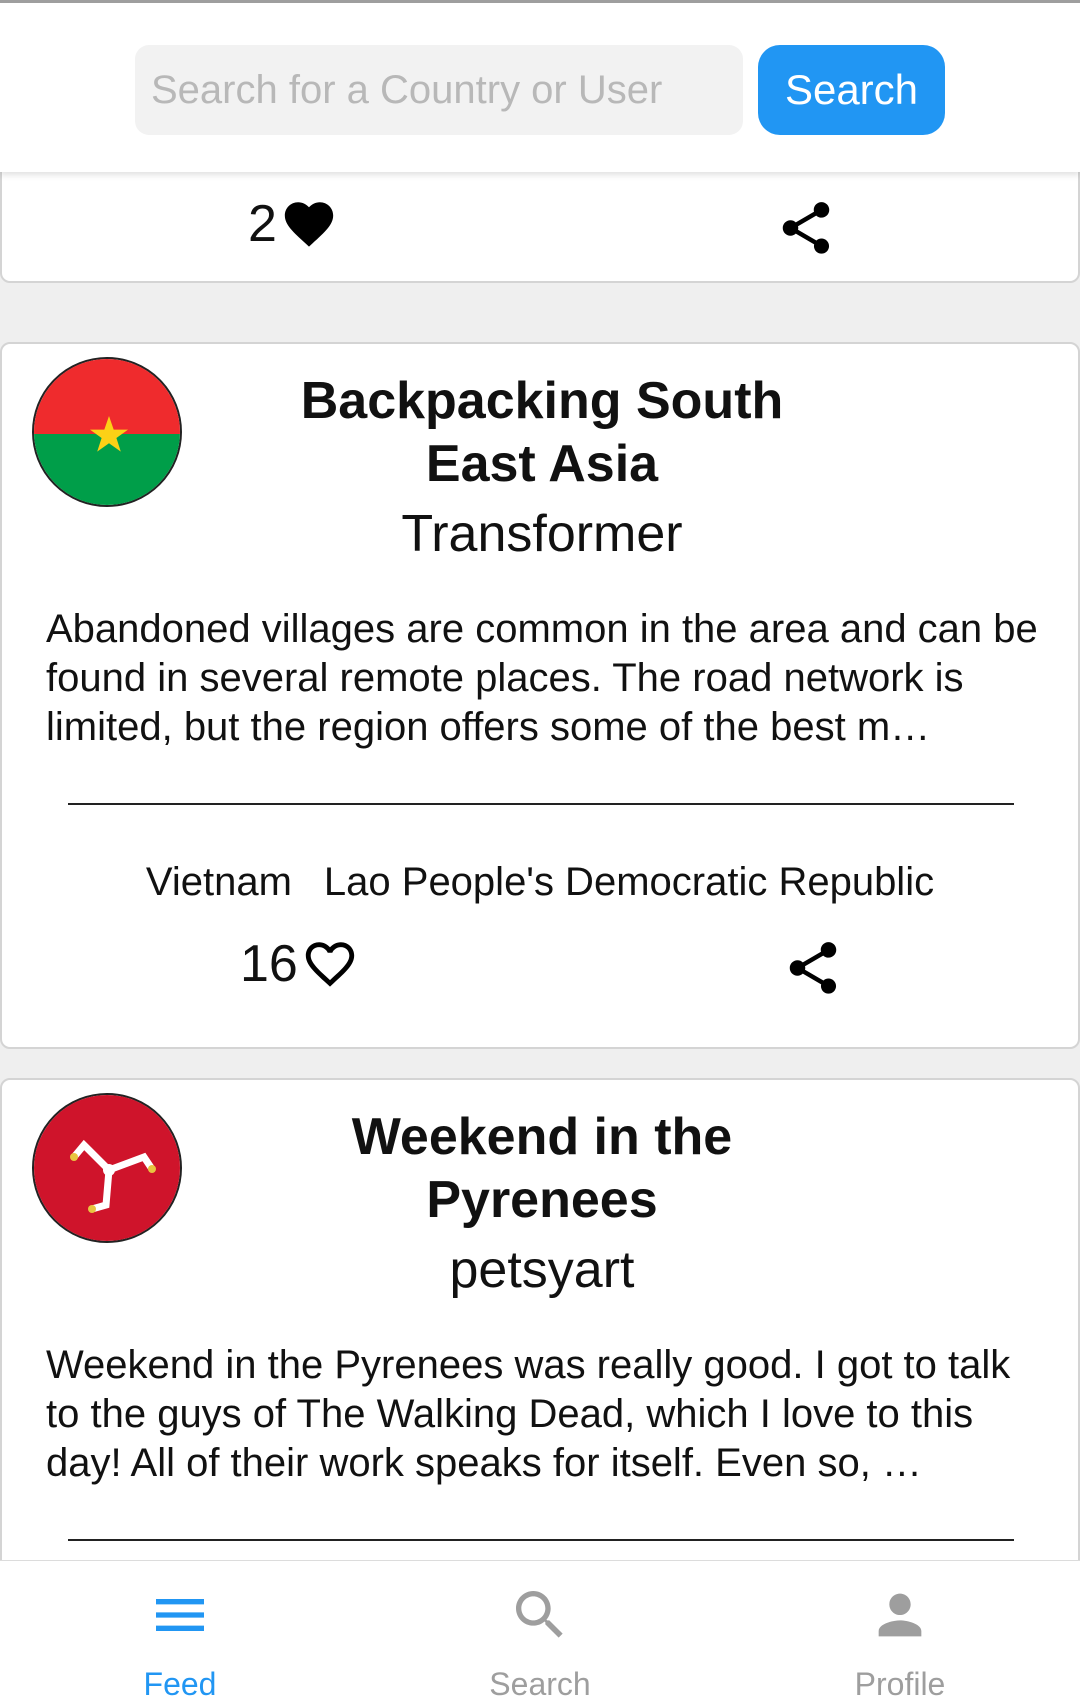  Describe the element at coordinates (439, 90) in the screenshot. I see `search-input` at that location.